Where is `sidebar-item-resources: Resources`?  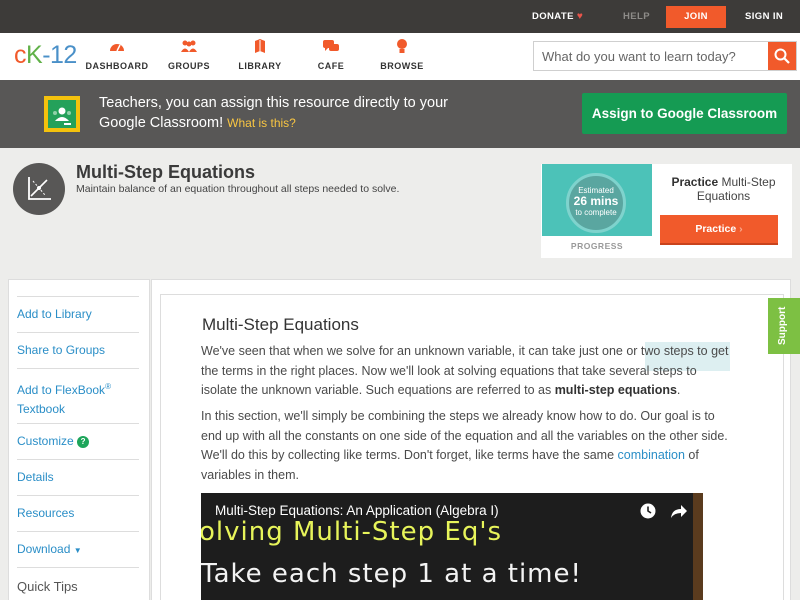
sidebar-item-resources: Resources is located at coordinates (78, 513).